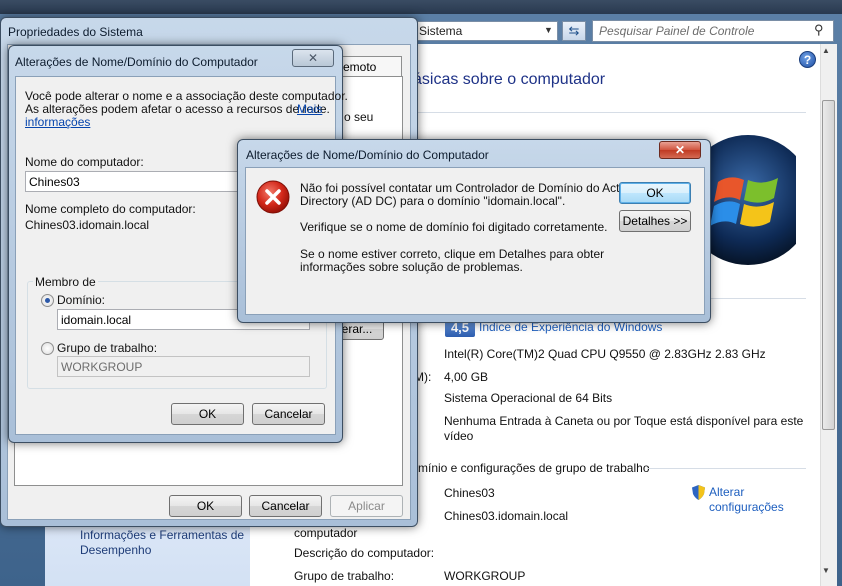  What do you see at coordinates (162, 543) in the screenshot?
I see `sidebar-item-performance: Informações e Ferramentas de Desempenho` at bounding box center [162, 543].